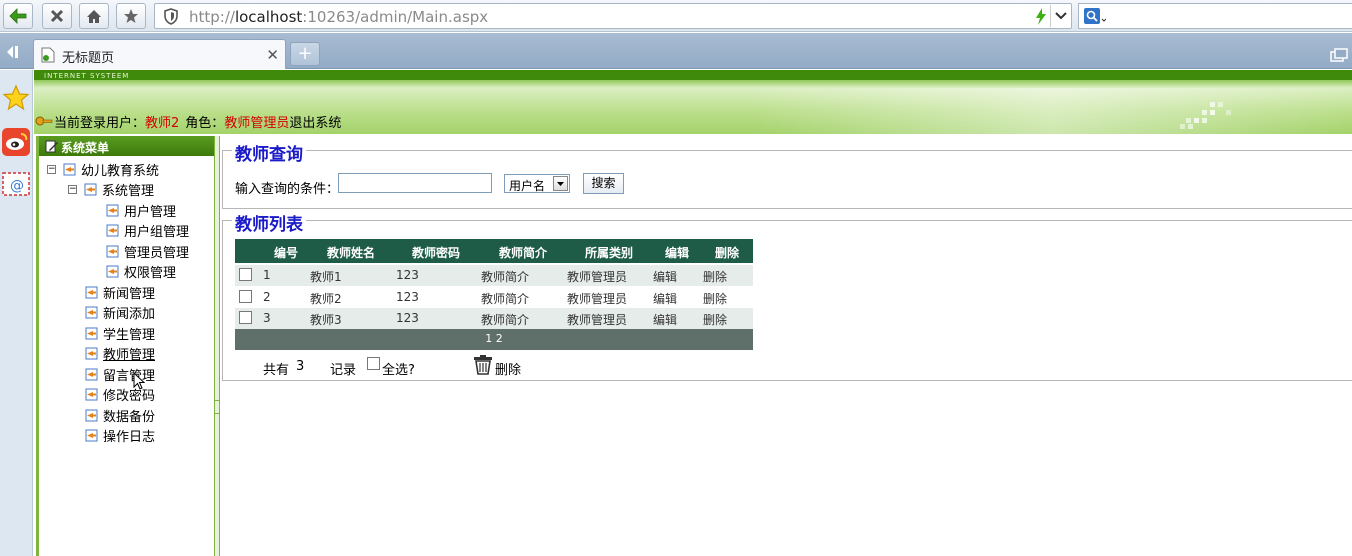 Image resolution: width=1352 pixels, height=556 pixels. What do you see at coordinates (1205, 115) in the screenshot?
I see `pixel-decoration-icon` at bounding box center [1205, 115].